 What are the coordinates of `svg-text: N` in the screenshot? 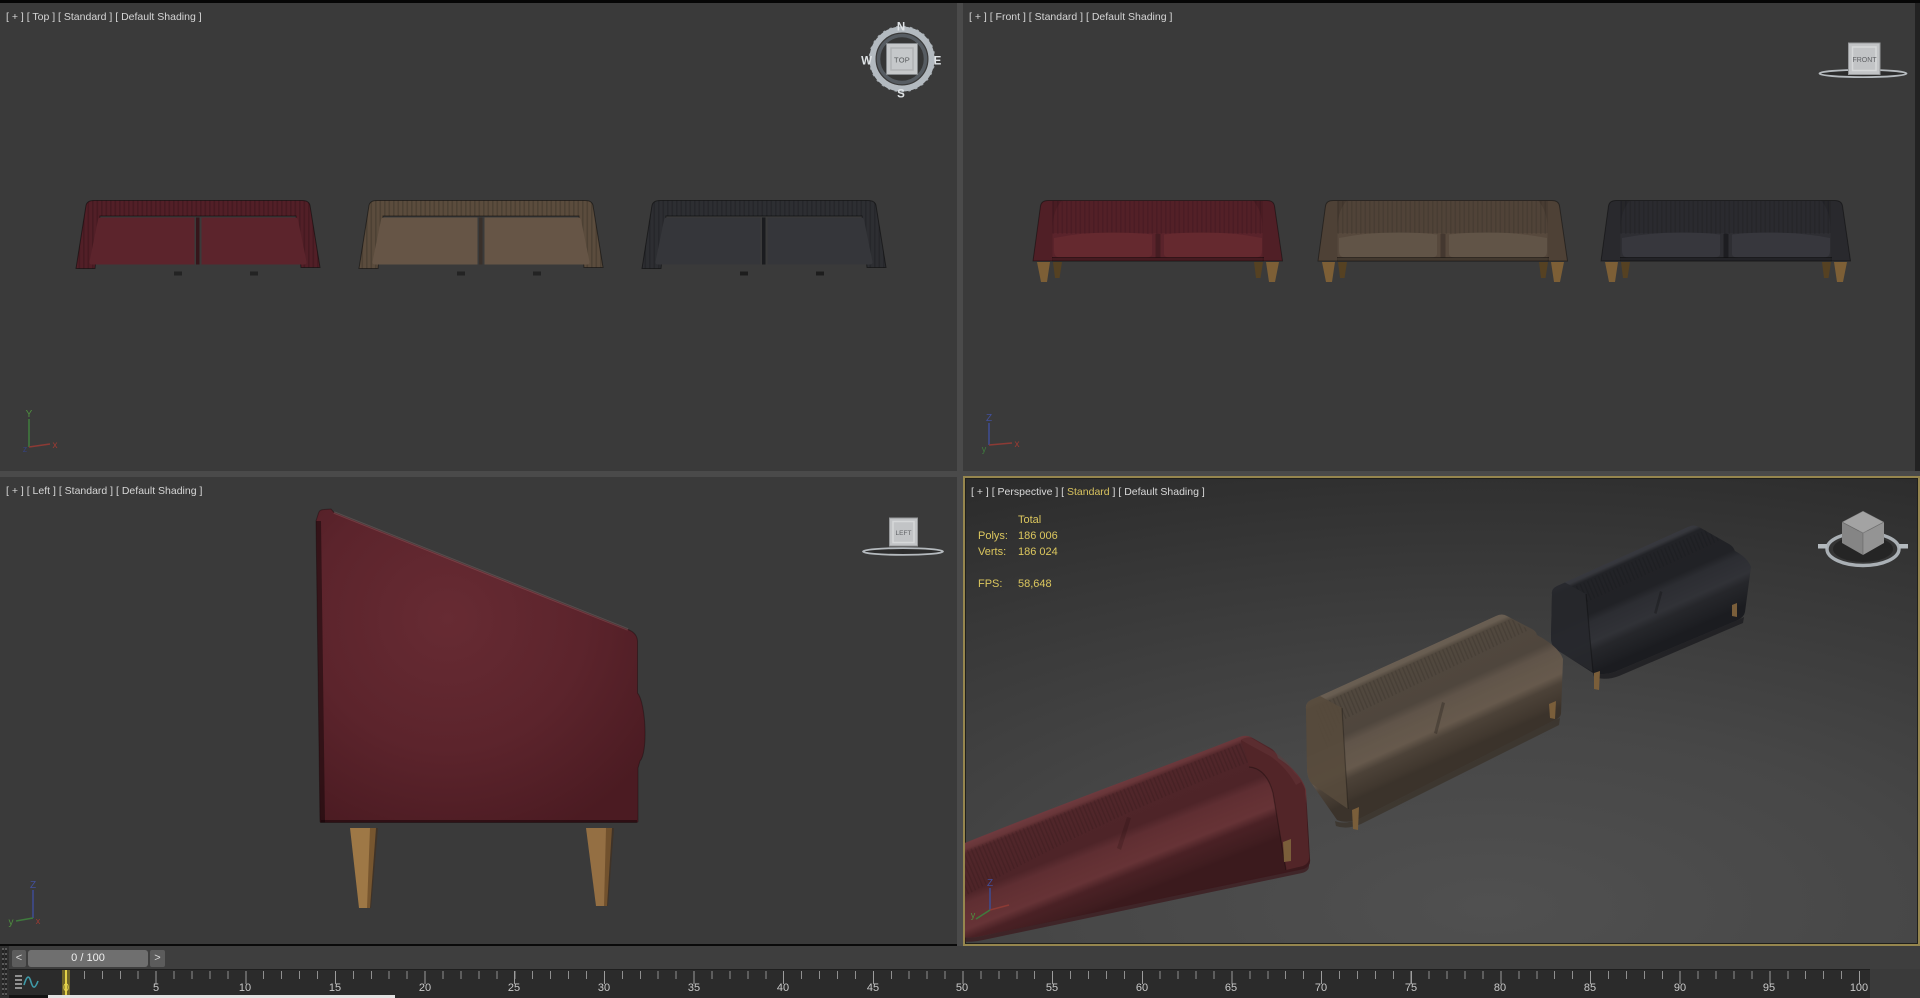 It's located at (901, 28).